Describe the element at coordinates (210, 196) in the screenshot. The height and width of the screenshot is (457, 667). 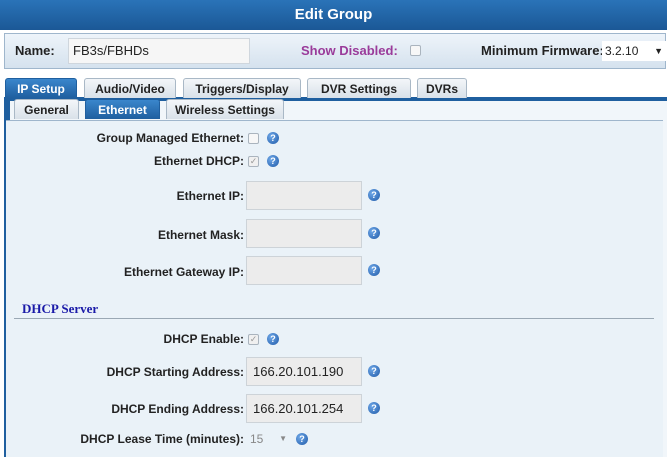
I see `ethernet-ip-label: Ethernet IP:` at that location.